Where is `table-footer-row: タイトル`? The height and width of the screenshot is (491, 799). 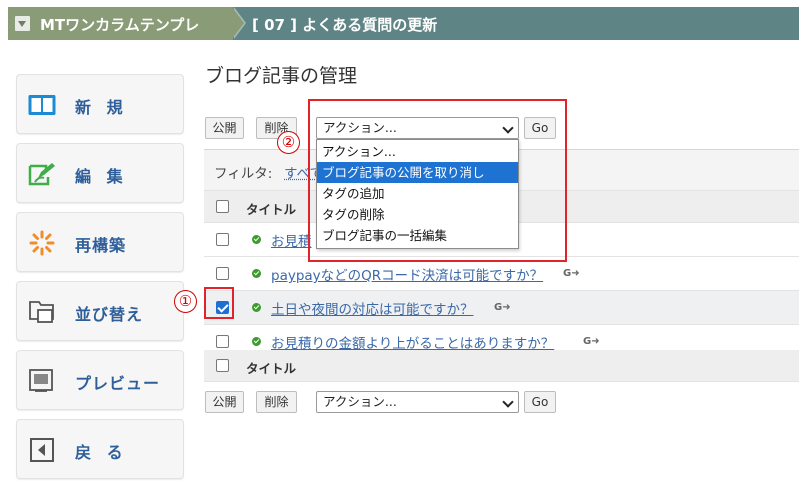
table-footer-row: タイトル is located at coordinates (501, 366).